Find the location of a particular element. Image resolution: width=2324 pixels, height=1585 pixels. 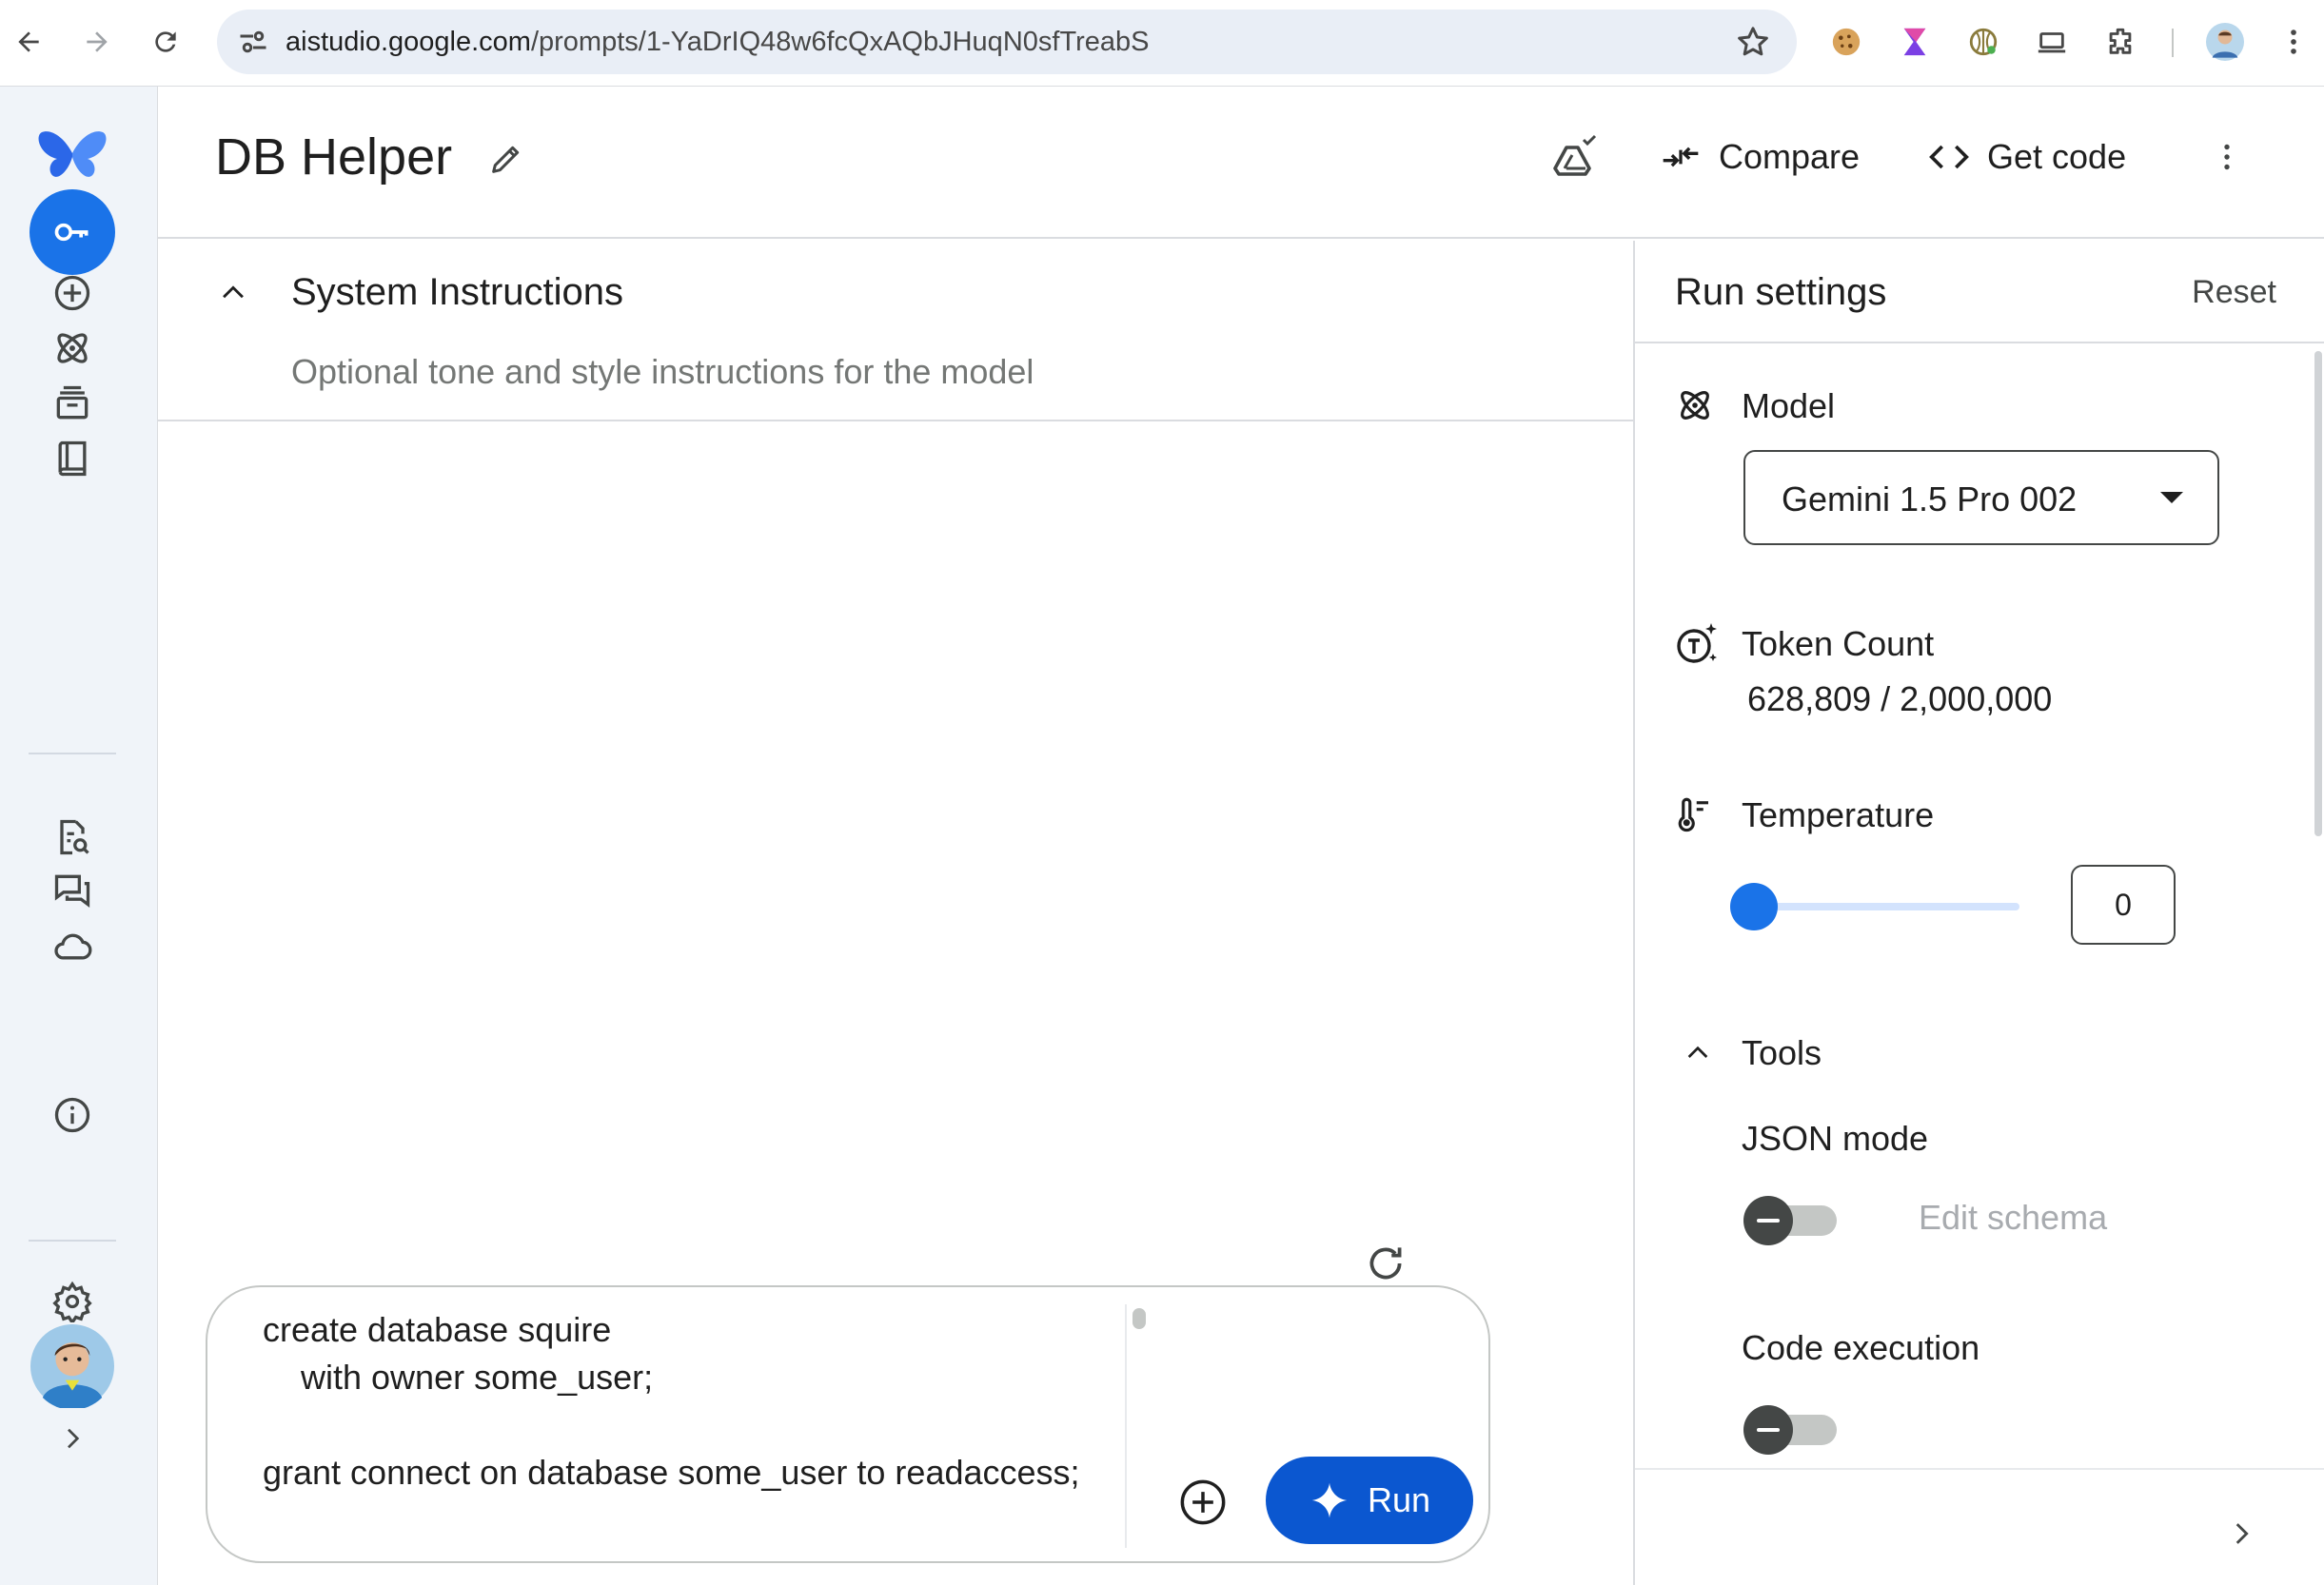

token-count-label: Token Count is located at coordinates (1838, 643).